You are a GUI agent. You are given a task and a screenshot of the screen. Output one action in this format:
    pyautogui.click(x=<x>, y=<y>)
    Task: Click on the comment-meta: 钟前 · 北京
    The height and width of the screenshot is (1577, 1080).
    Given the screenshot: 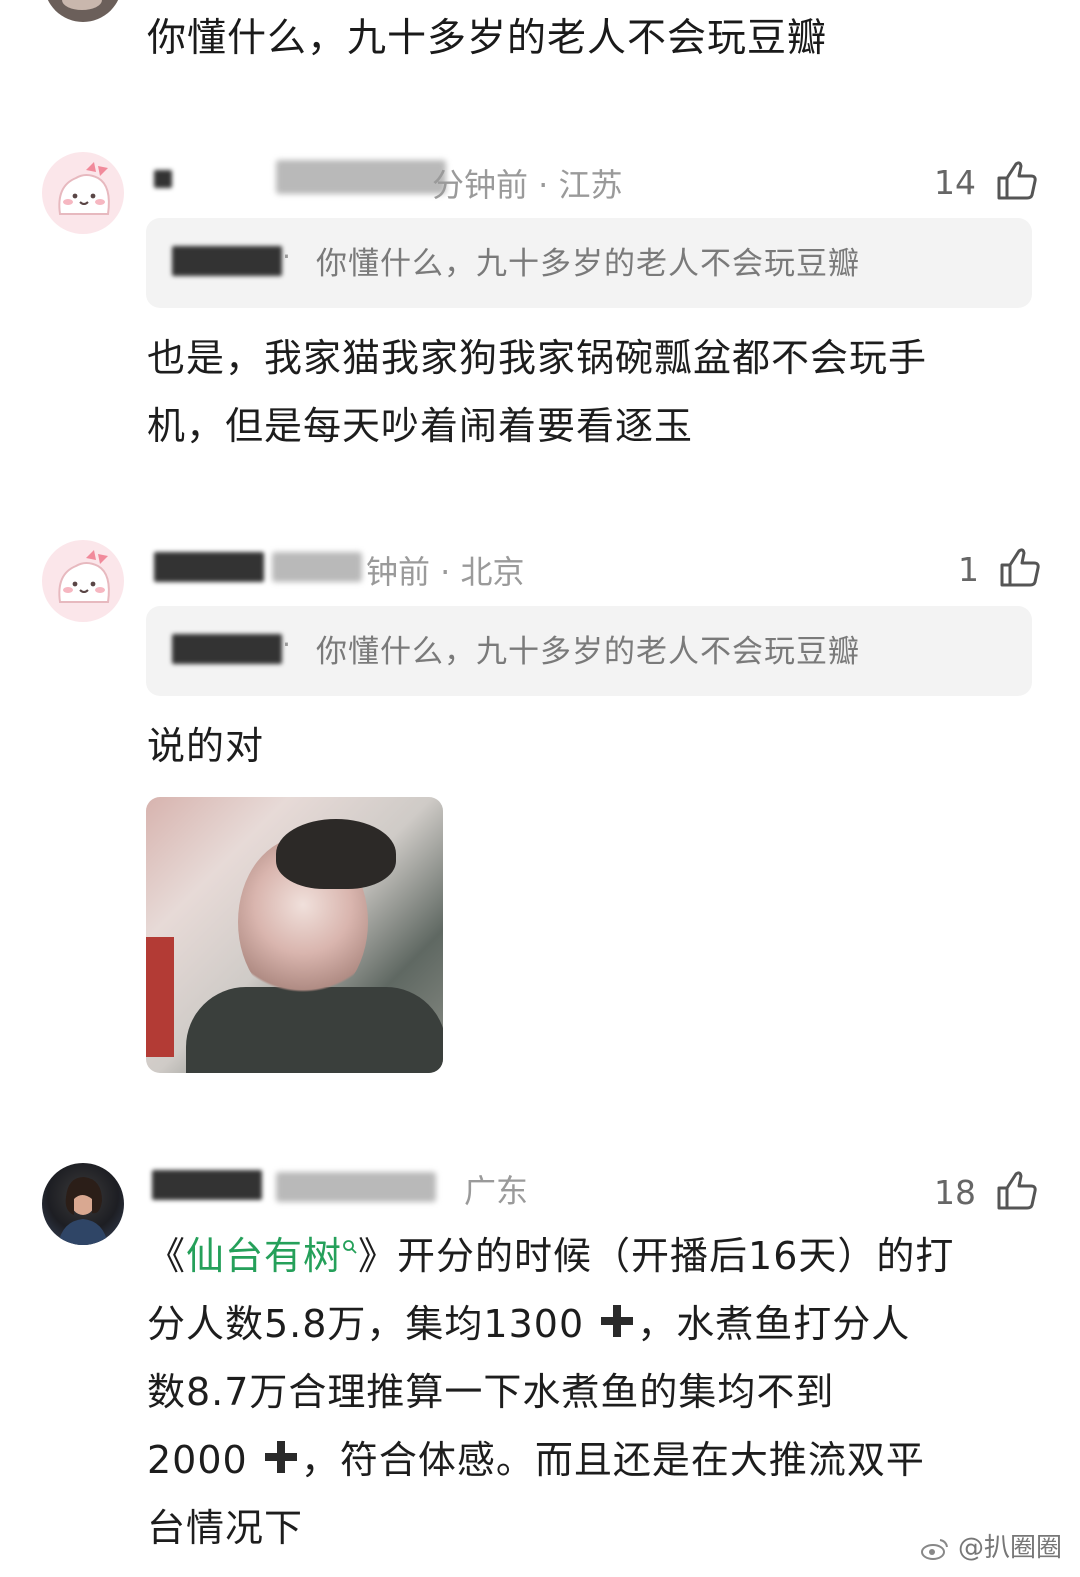 What is the action you would take?
    pyautogui.click(x=445, y=572)
    